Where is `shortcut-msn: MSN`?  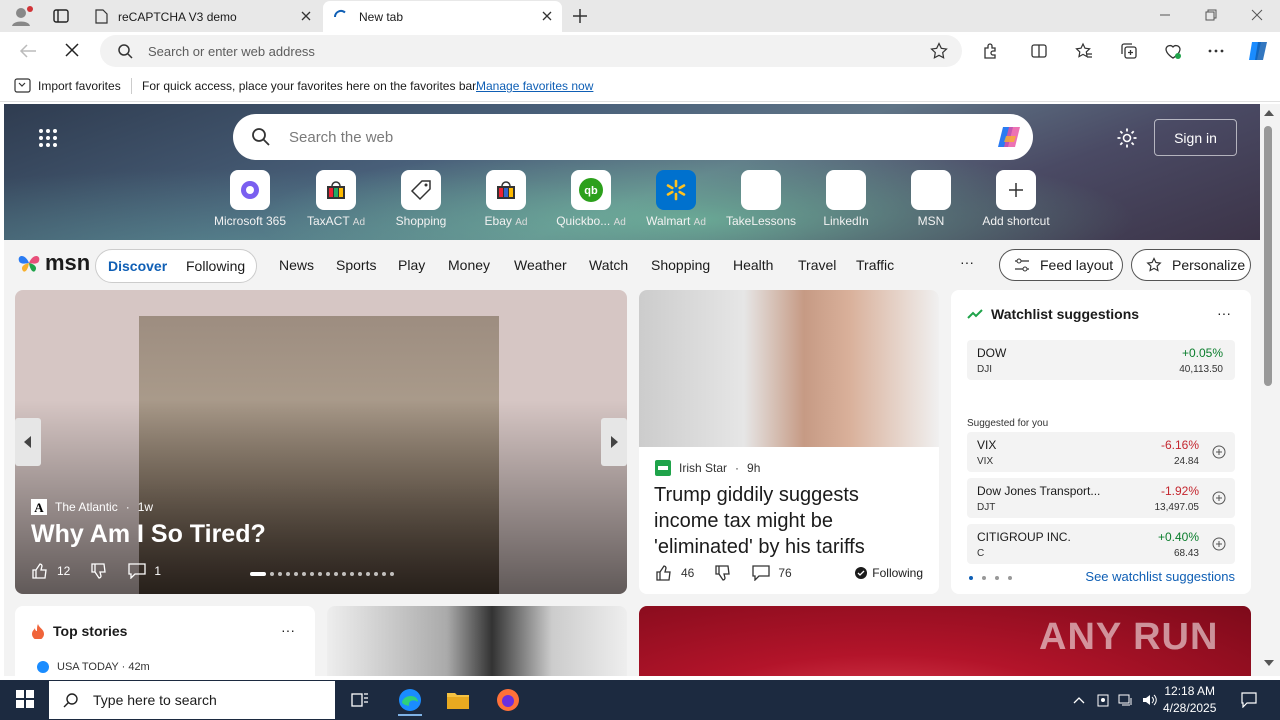 shortcut-msn: MSN is located at coordinates (931, 202).